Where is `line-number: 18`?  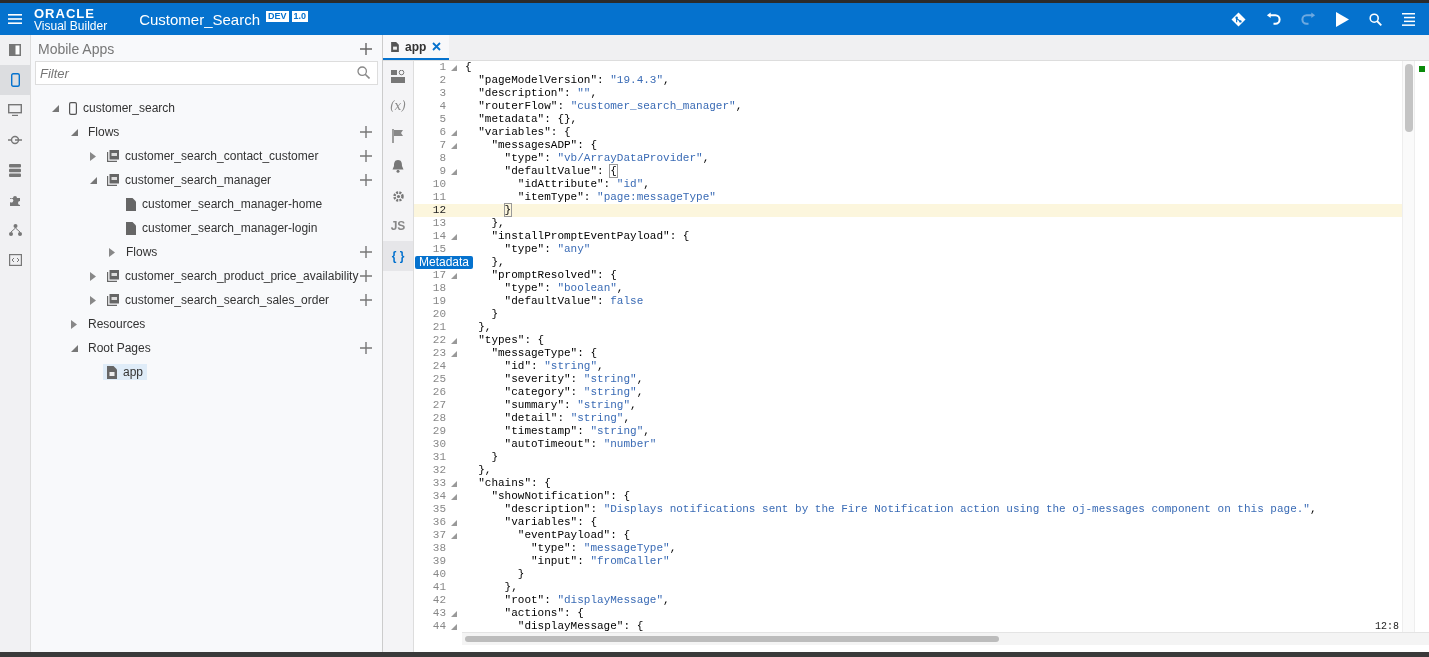 line-number: 18 is located at coordinates (439, 288).